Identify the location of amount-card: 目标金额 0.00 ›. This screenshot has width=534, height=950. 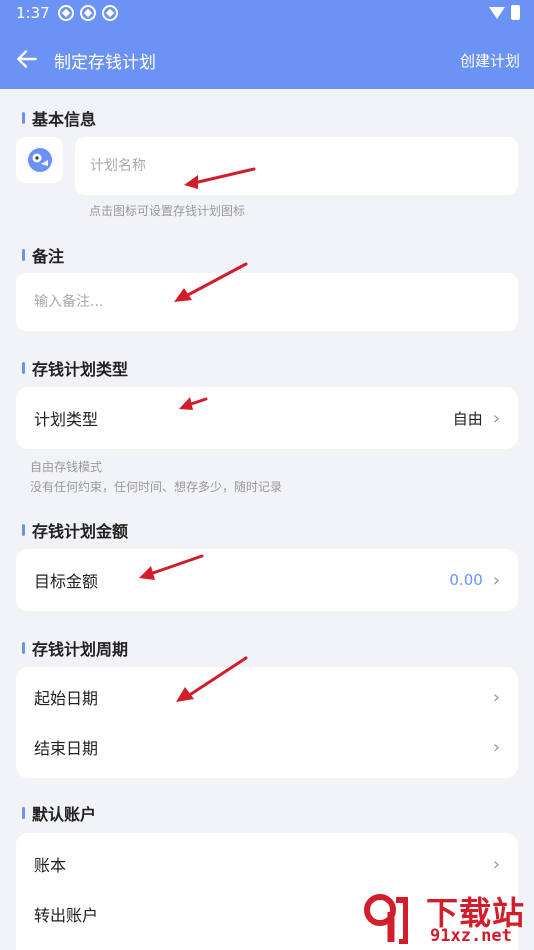
(267, 580).